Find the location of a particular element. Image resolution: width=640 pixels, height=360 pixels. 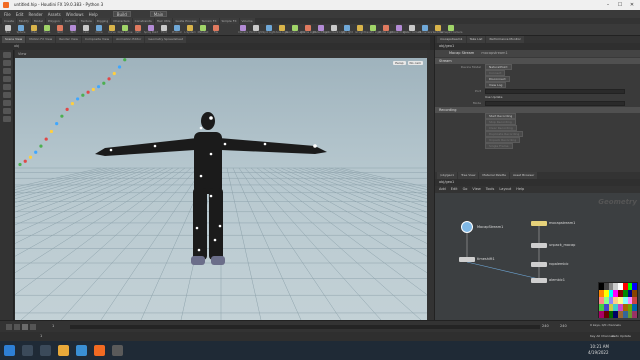

menu-add: Add is located at coordinates (442, 189).